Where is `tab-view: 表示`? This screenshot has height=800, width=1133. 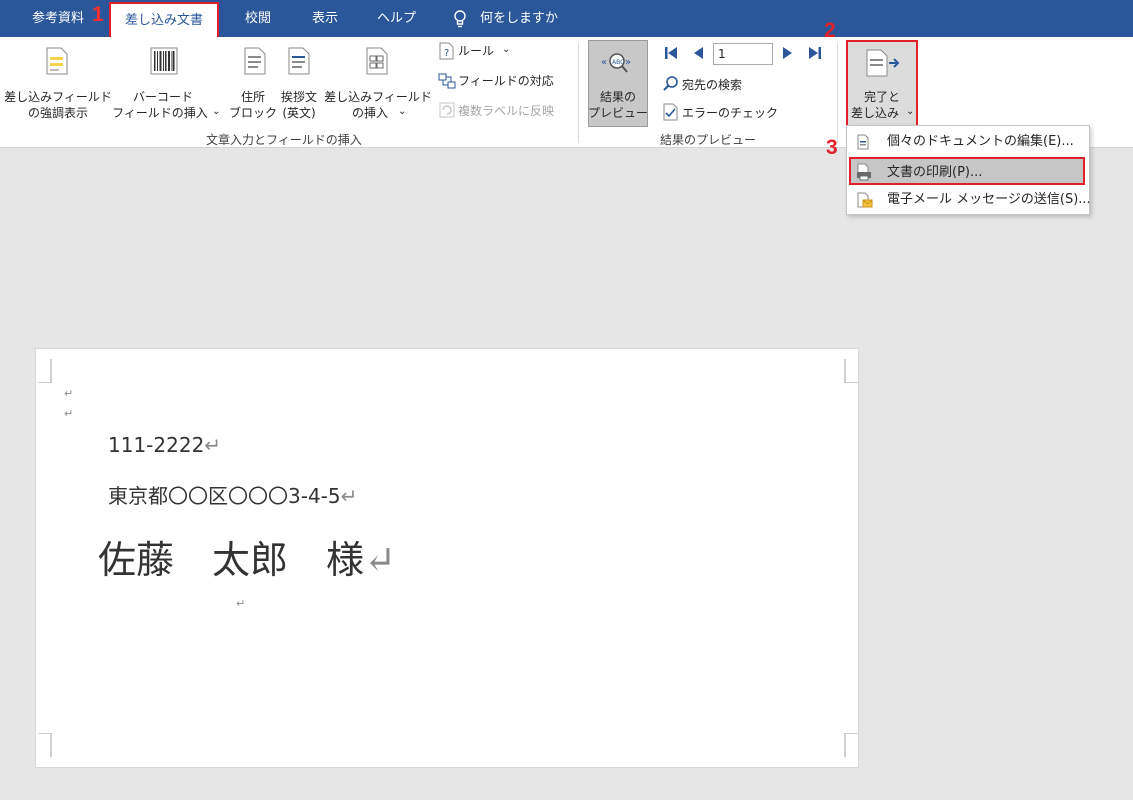
tab-view: 表示 is located at coordinates (325, 18).